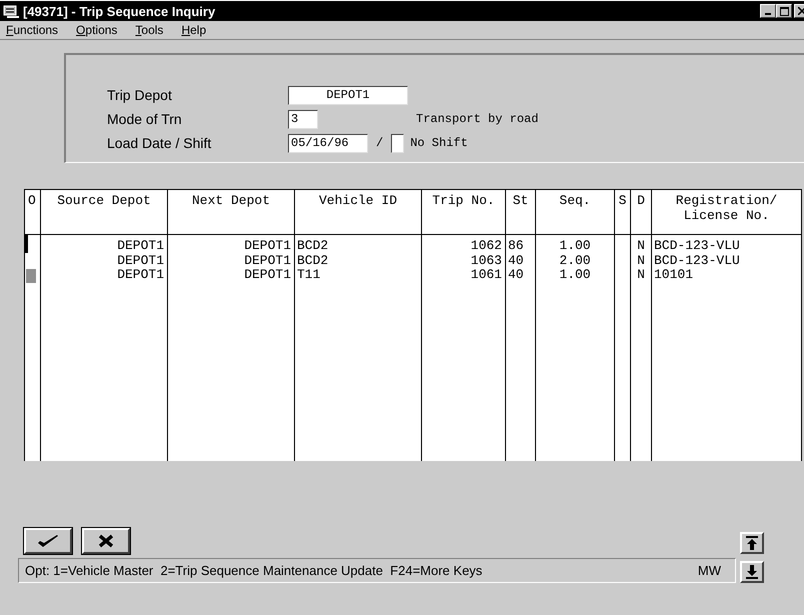  Describe the element at coordinates (727, 212) in the screenshot. I see `column-header: Registration/ License No.` at that location.